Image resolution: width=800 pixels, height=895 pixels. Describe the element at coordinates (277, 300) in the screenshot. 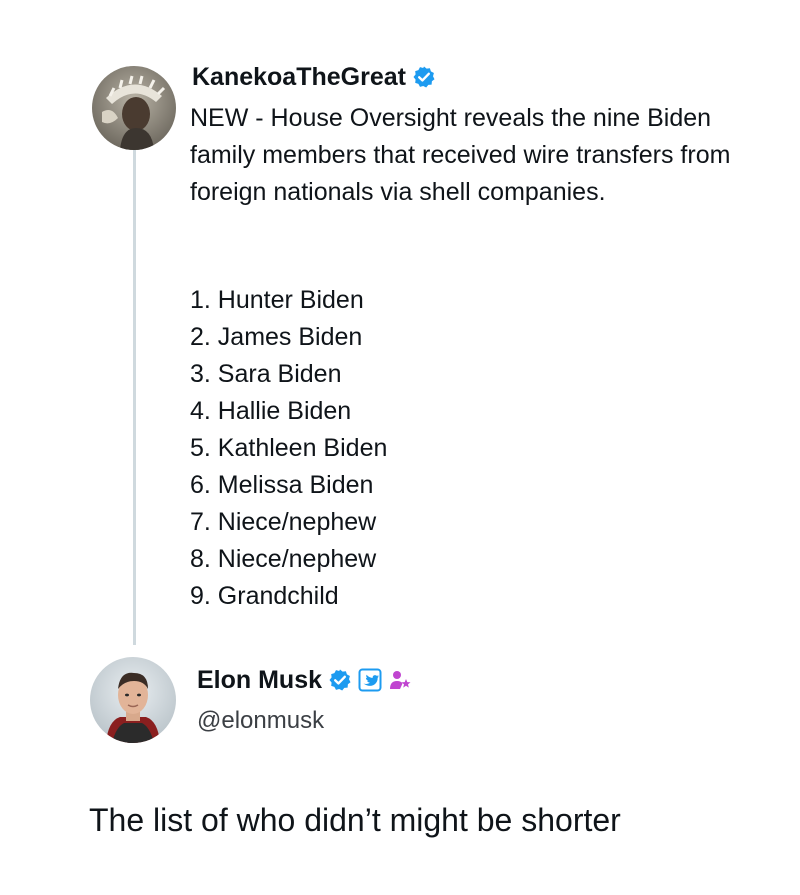

I see `list-item: 1. Hunter Biden` at that location.